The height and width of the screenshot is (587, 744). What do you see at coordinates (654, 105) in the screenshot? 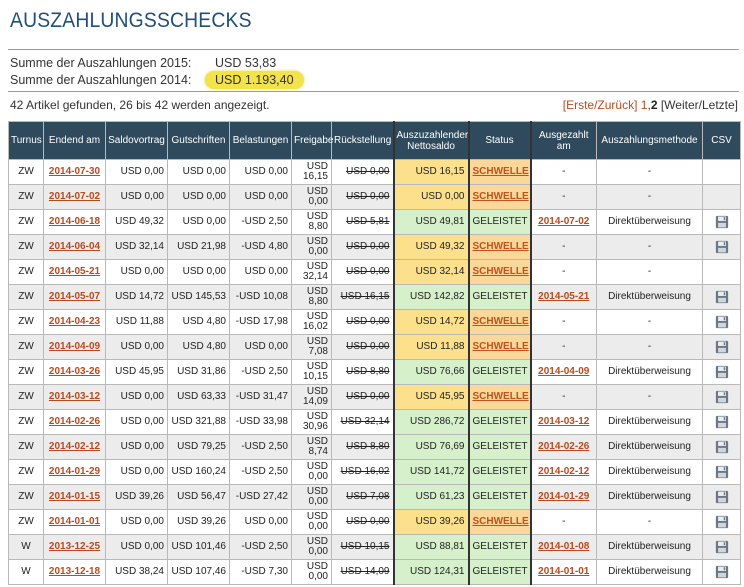
I see `pager-page-2-current: 2` at bounding box center [654, 105].